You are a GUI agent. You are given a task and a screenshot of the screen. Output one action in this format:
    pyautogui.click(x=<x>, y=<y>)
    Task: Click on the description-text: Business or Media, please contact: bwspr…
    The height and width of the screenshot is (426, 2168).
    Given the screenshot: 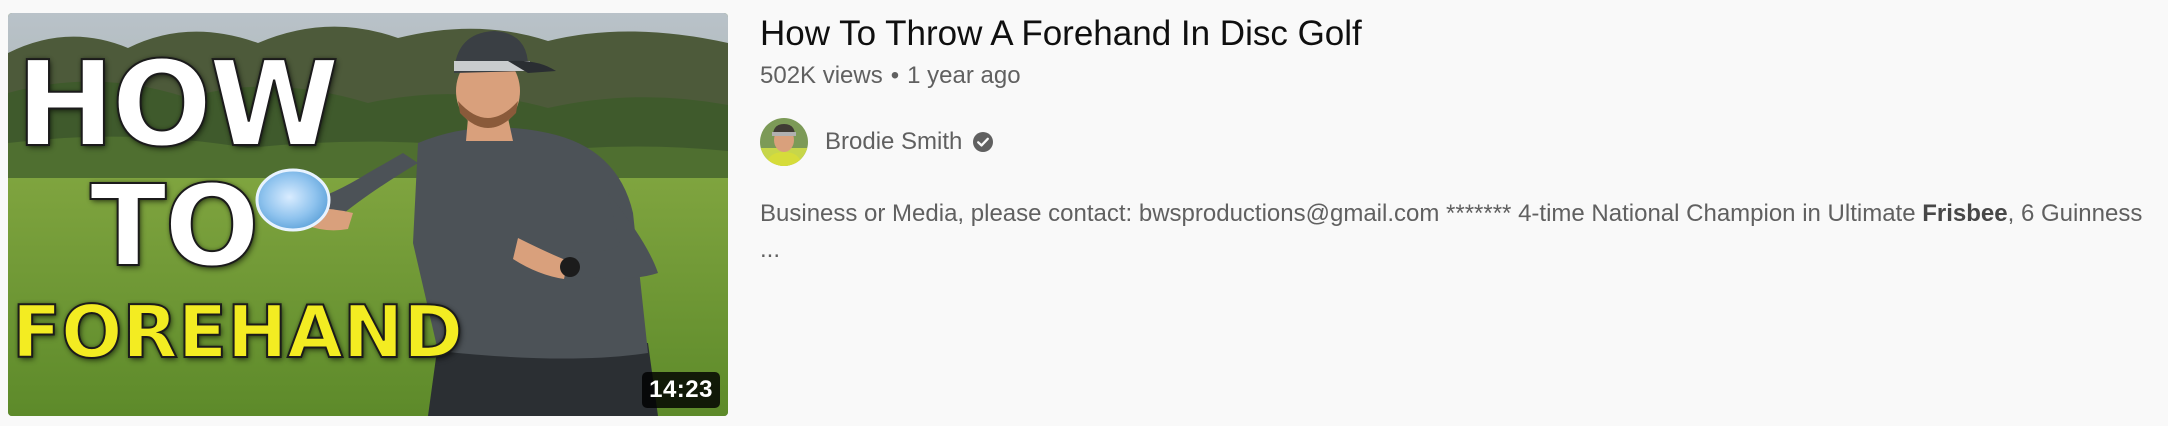 What is the action you would take?
    pyautogui.click(x=1341, y=213)
    